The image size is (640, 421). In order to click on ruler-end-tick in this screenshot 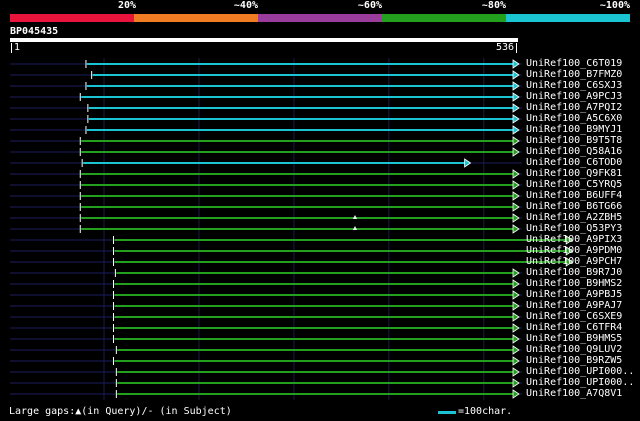, I will do `click(516, 48)`.